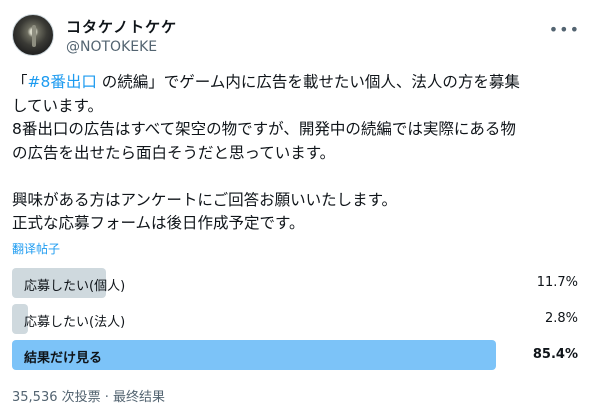 Image resolution: width=596 pixels, height=412 pixels. What do you see at coordinates (62, 82) in the screenshot?
I see `hashtag-link: #8番出口` at bounding box center [62, 82].